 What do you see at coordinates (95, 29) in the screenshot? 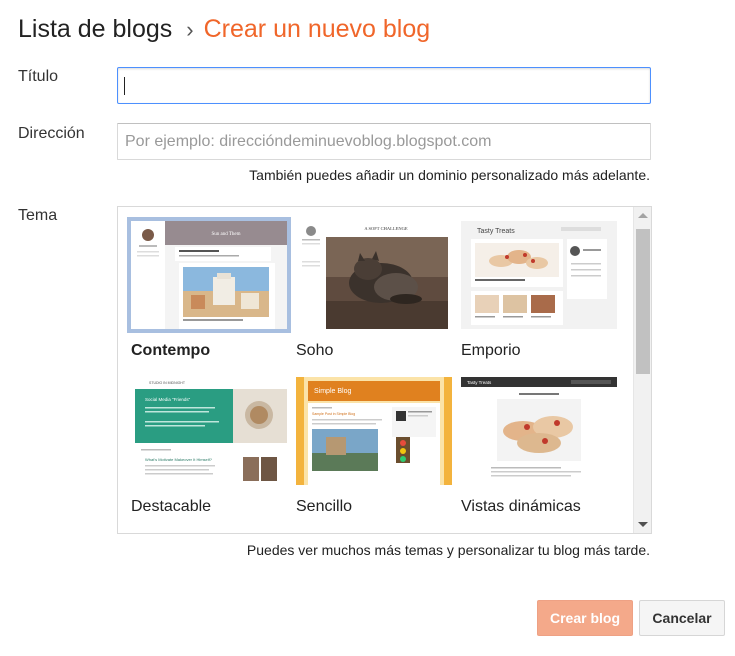
I see `breadcrumb-blog-list-link: Lista de blogs` at bounding box center [95, 29].